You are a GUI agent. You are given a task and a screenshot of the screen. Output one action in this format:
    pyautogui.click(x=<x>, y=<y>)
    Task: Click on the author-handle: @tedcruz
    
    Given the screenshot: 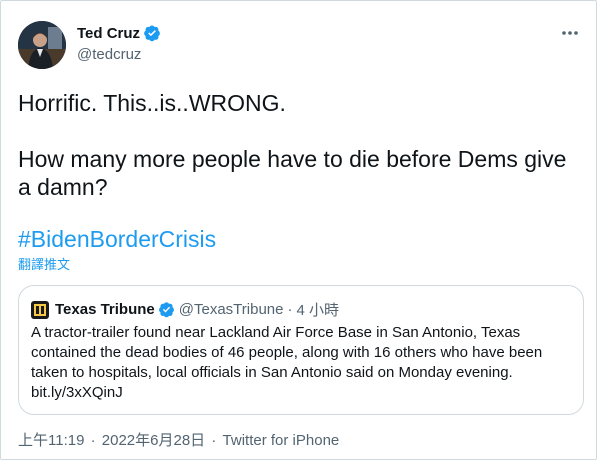 What is the action you would take?
    pyautogui.click(x=109, y=54)
    